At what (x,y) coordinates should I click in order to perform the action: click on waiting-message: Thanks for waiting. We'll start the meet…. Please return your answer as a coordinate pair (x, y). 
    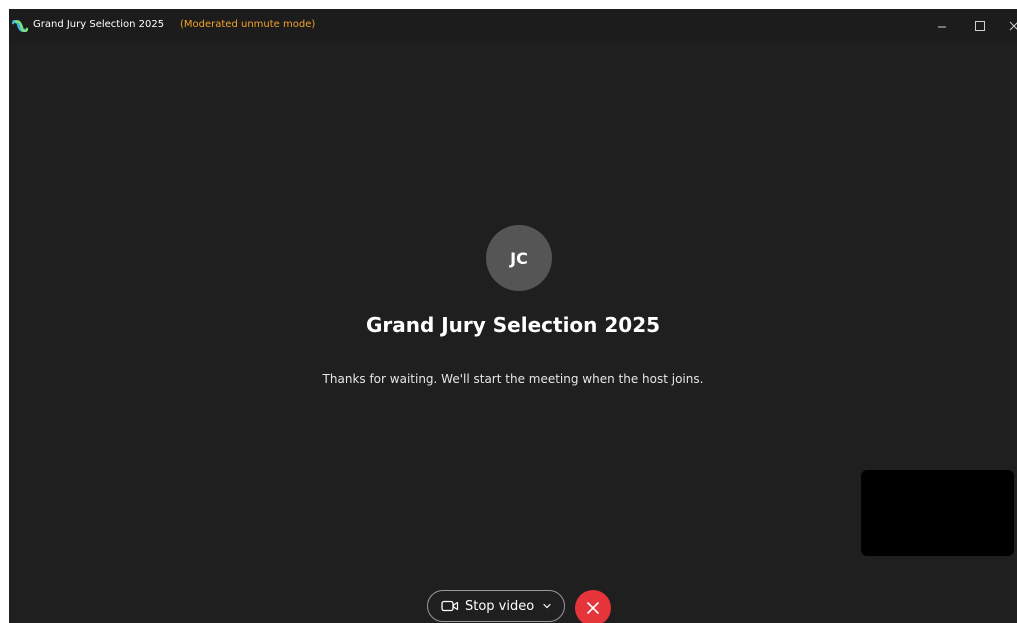
    Looking at the image, I should click on (513, 379).